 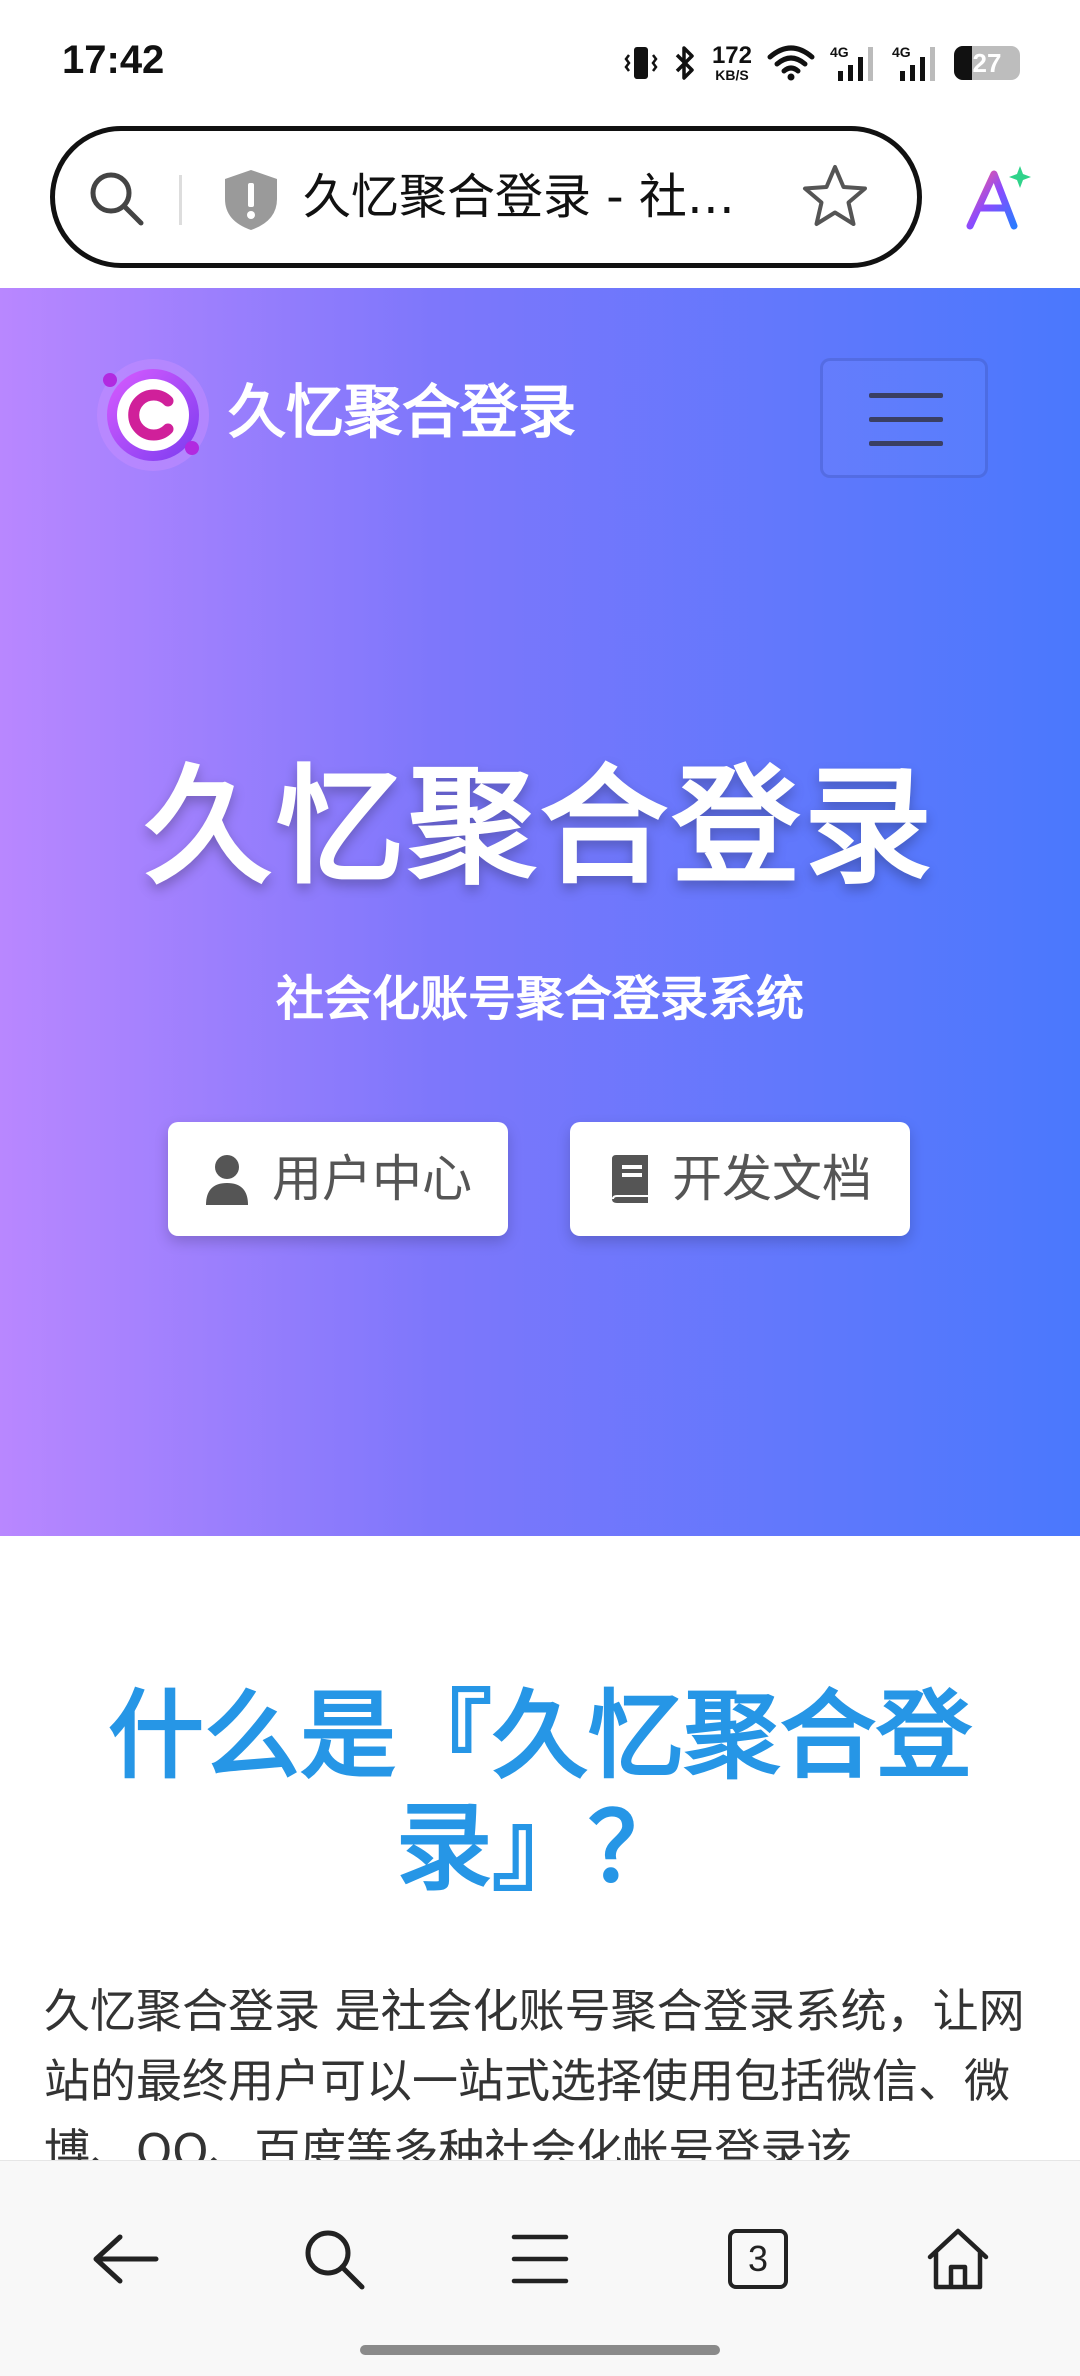 I want to click on home-indicator, so click(x=540, y=2350).